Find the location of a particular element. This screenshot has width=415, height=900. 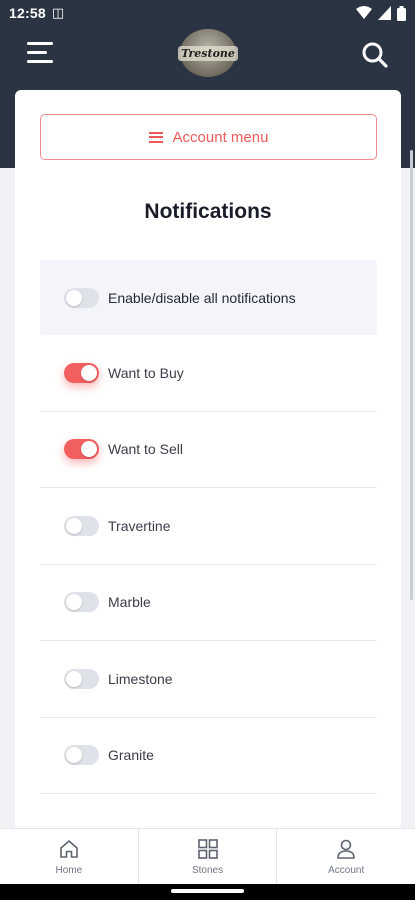

notification-label: Travertine is located at coordinates (139, 525).